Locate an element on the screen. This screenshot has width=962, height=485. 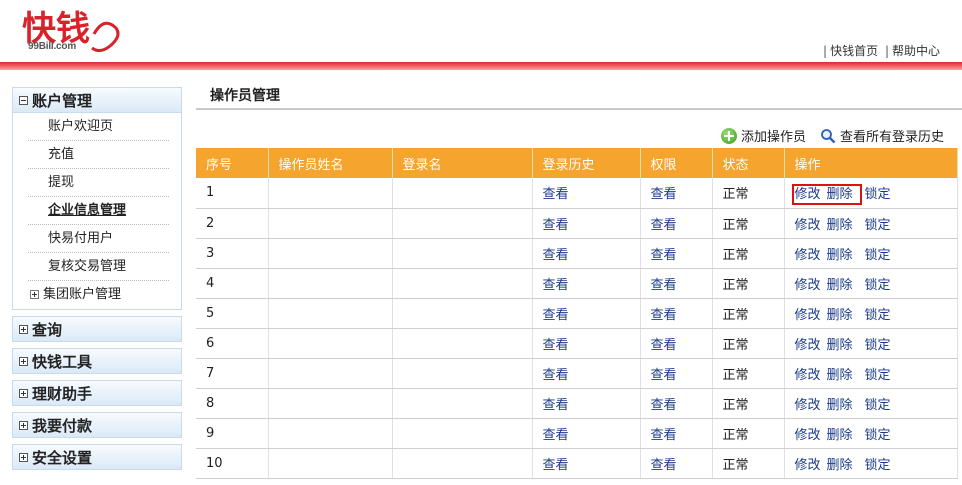
sidebar-item-welcome: 账户欢迎页 is located at coordinates (98, 127).